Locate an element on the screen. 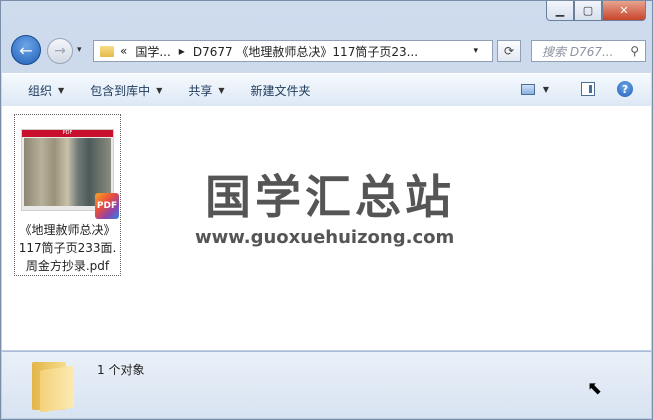 The image size is (653, 420). title-bar: ▁ ▢ ✕ is located at coordinates (326, 16).